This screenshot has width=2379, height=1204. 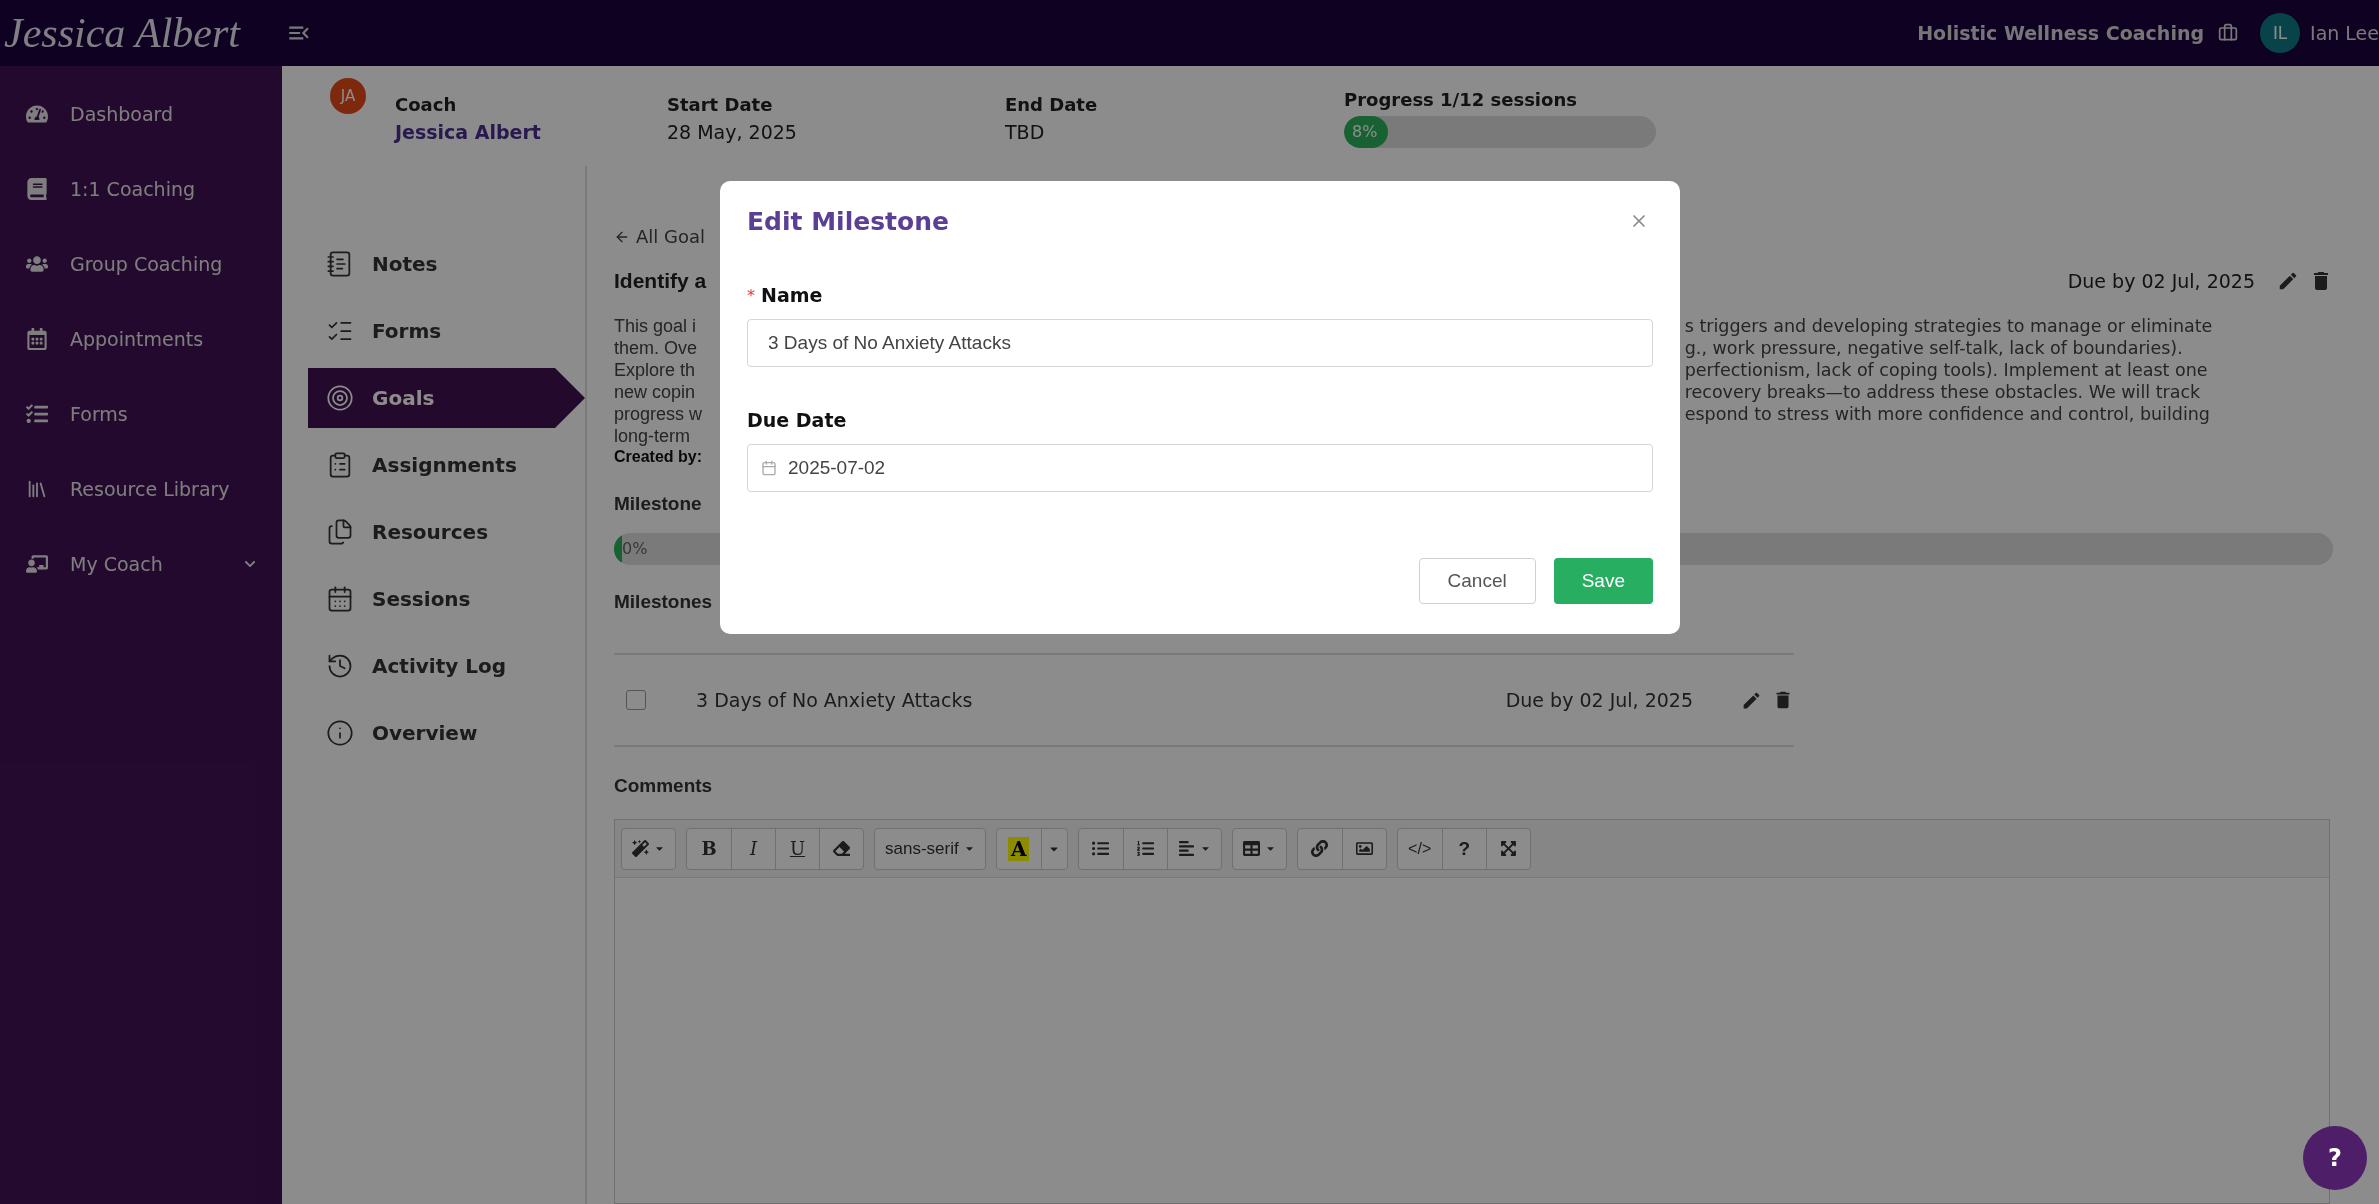 I want to click on bullet-list-icon, so click(x=1101, y=848).